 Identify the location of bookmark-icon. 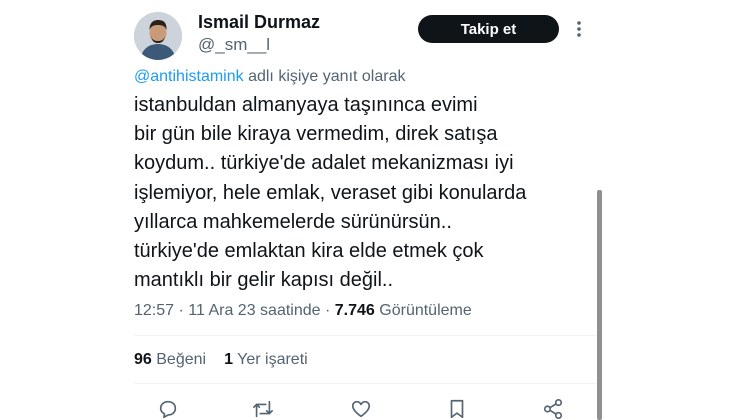
(457, 409).